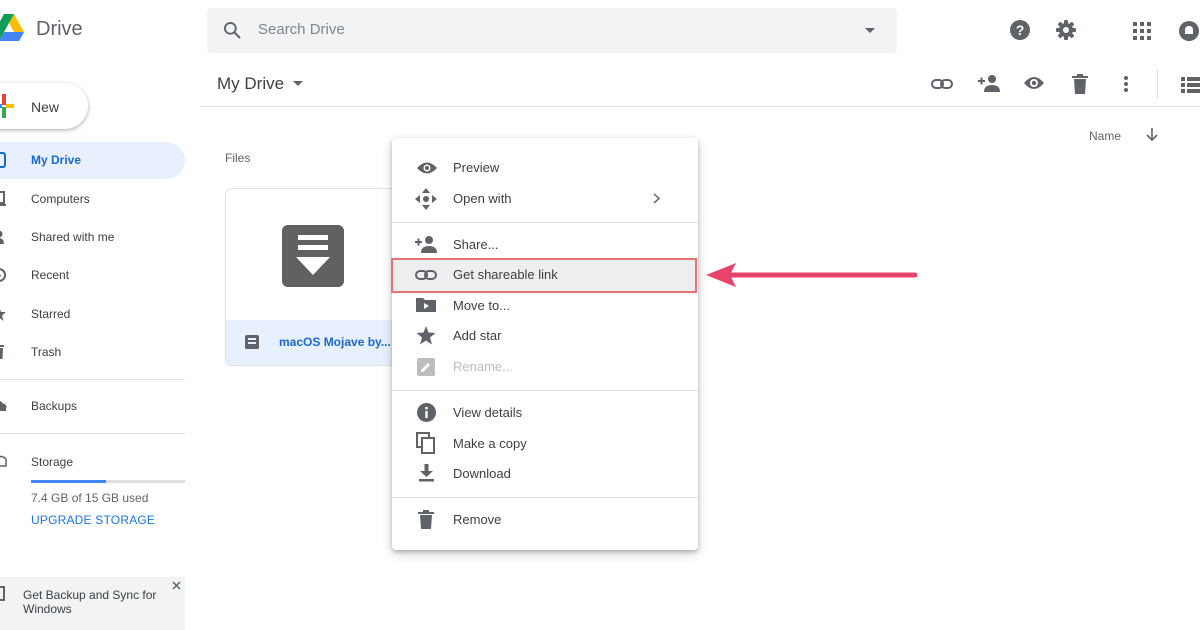 Image resolution: width=1200 pixels, height=630 pixels. Describe the element at coordinates (426, 473) in the screenshot. I see `download-icon` at that location.